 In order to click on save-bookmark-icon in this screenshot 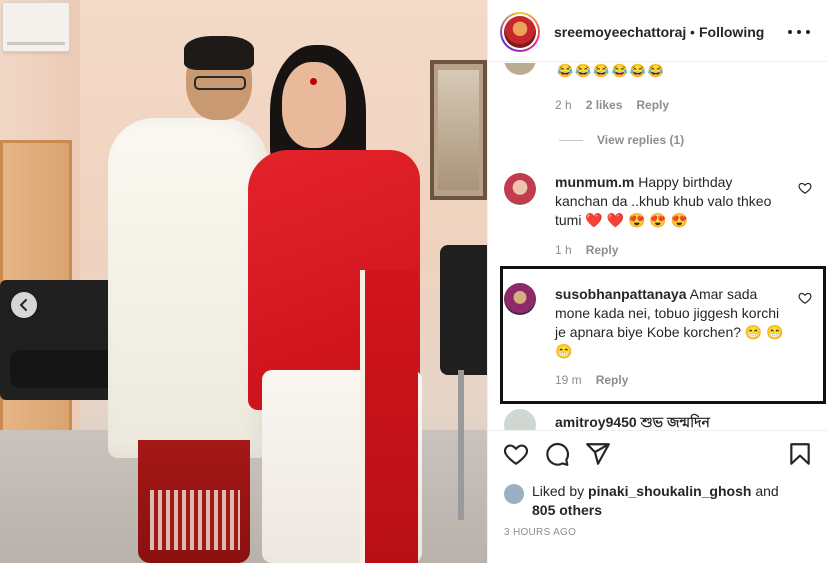, I will do `click(800, 454)`.